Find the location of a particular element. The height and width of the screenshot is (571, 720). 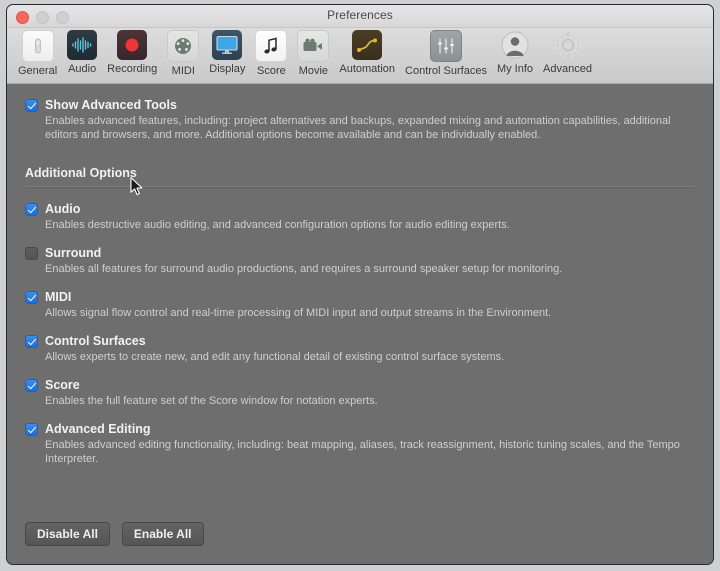

toolbar-item-midi: MIDI is located at coordinates (183, 53).